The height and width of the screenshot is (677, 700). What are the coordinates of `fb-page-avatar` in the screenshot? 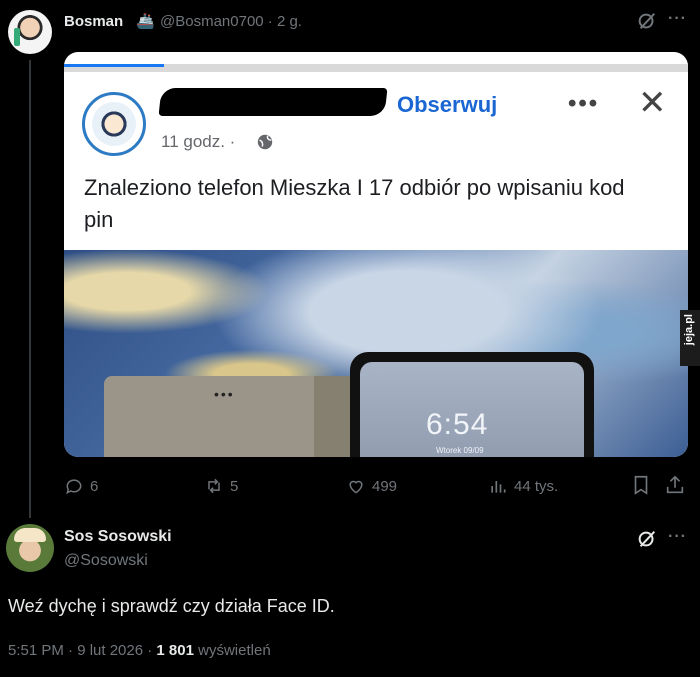 It's located at (114, 124).